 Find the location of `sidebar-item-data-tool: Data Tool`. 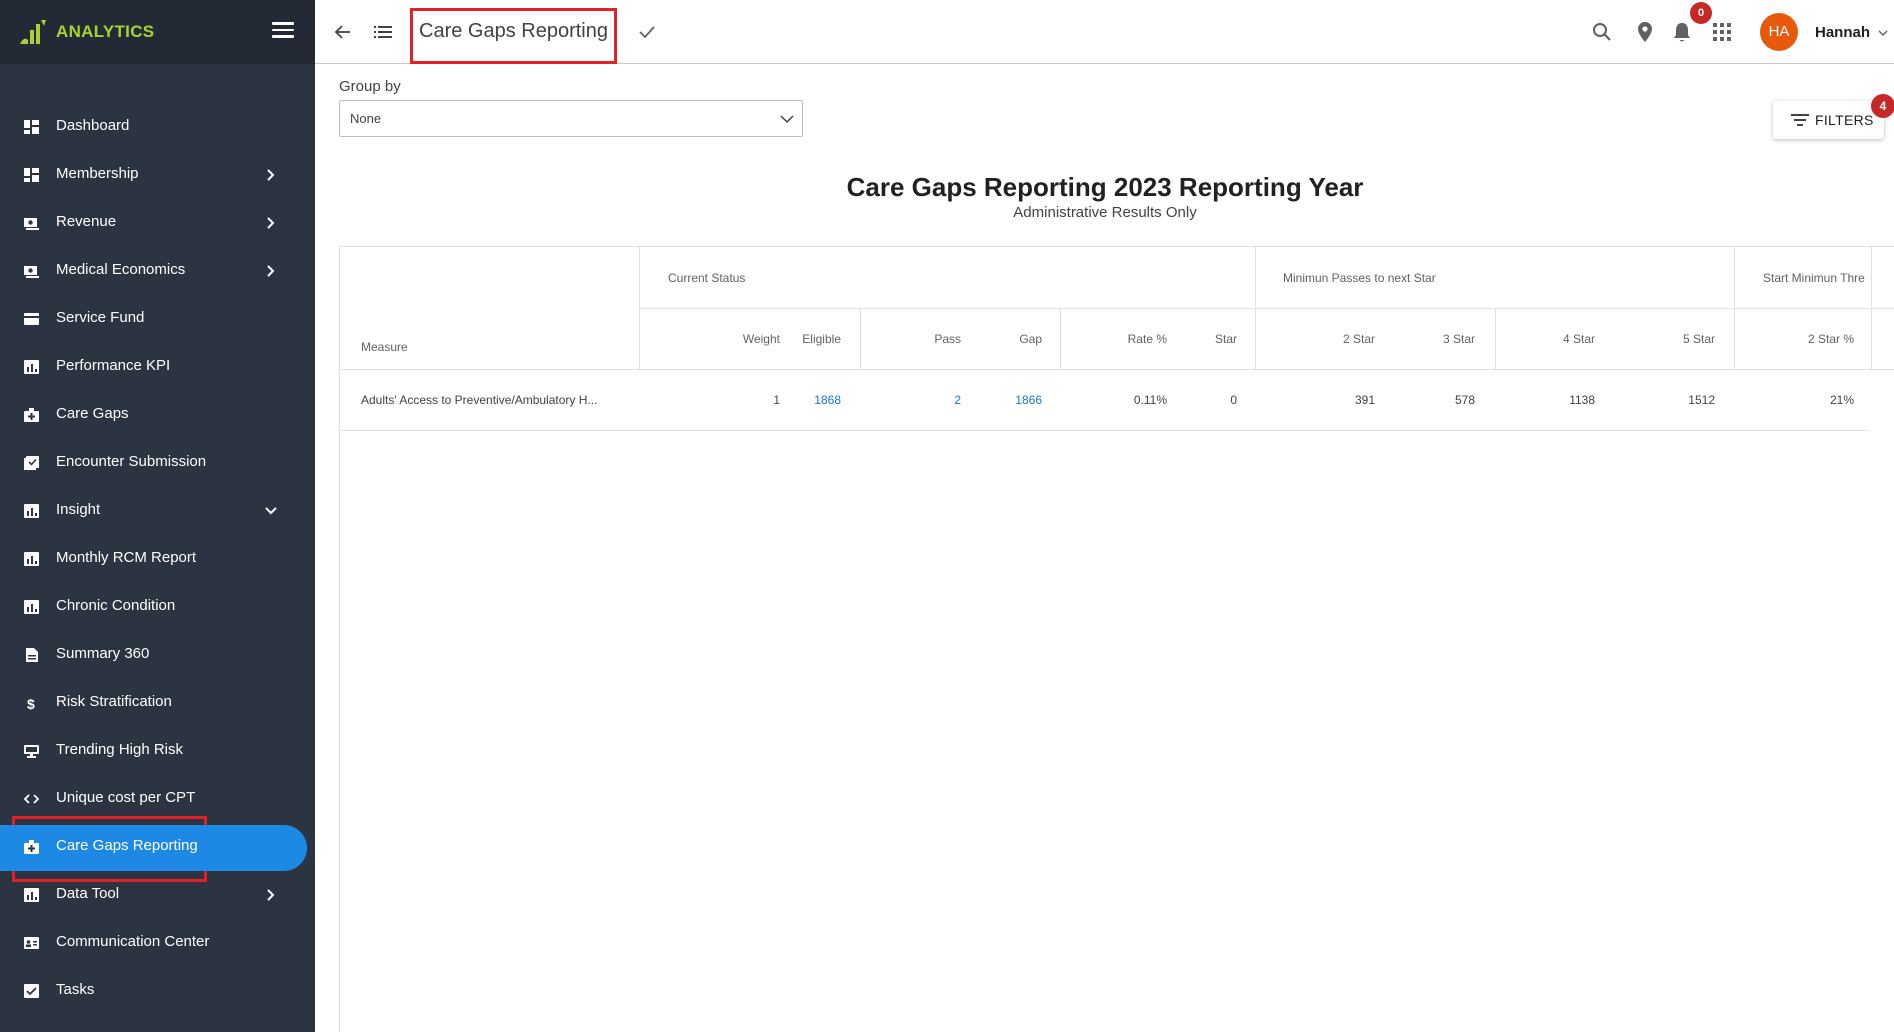

sidebar-item-data-tool: Data Tool is located at coordinates (157, 895).